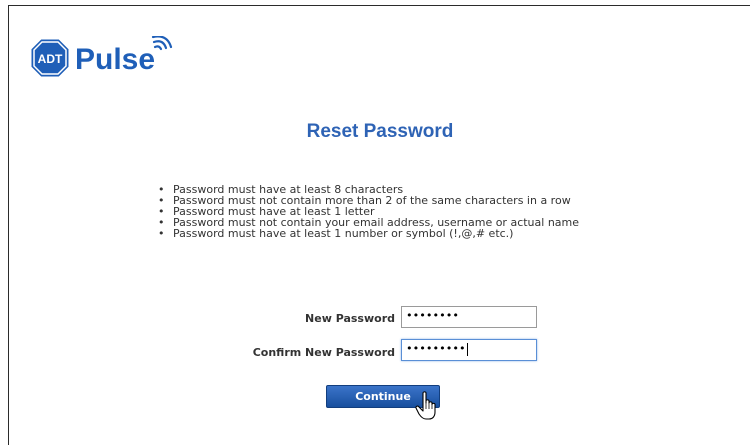 The height and width of the screenshot is (445, 751). Describe the element at coordinates (115, 59) in the screenshot. I see `svg-text: Pulse` at that location.